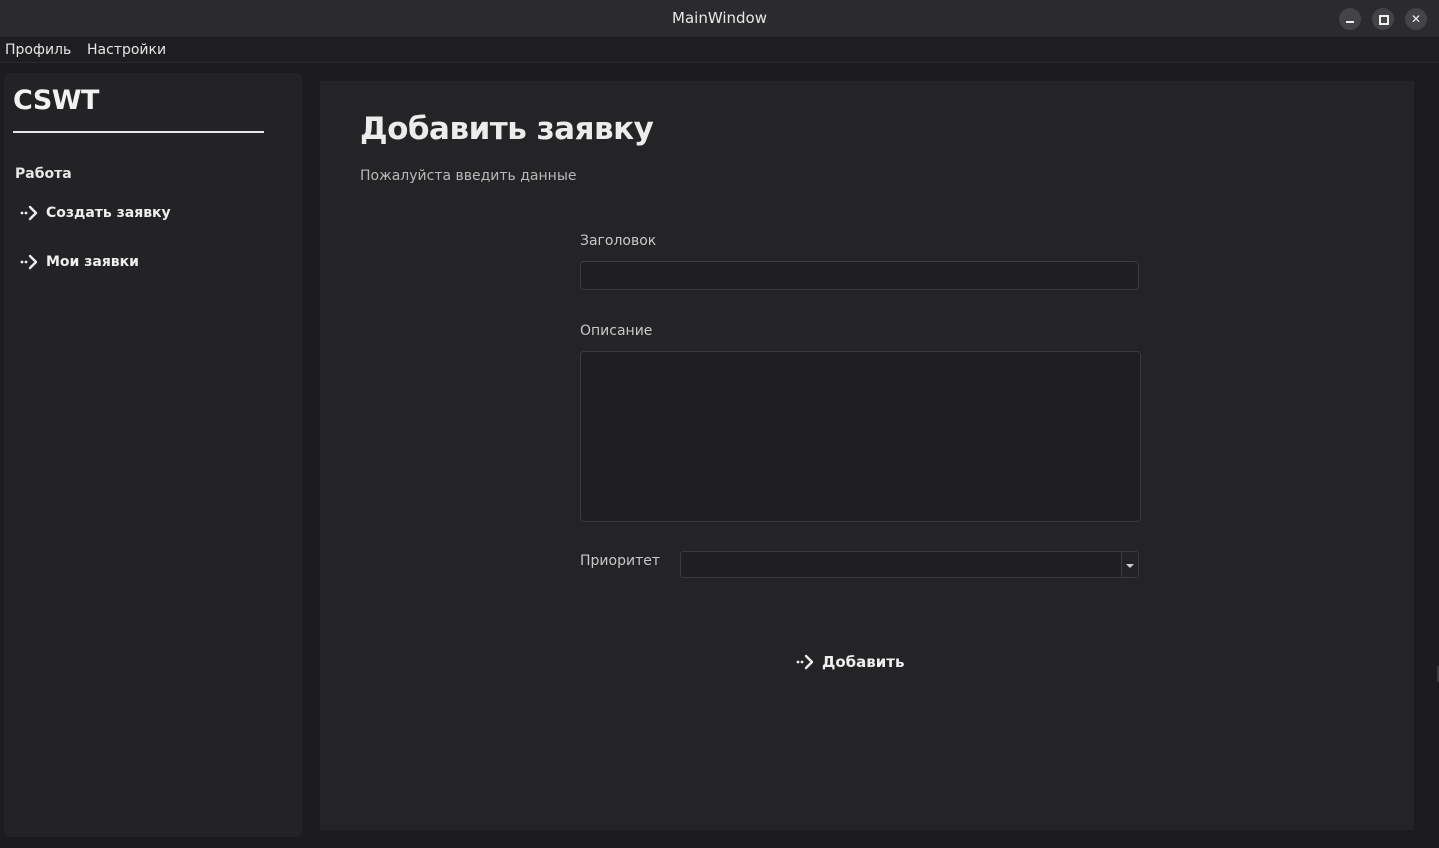  I want to click on menu-bar: Профиль Настройки, so click(719, 50).